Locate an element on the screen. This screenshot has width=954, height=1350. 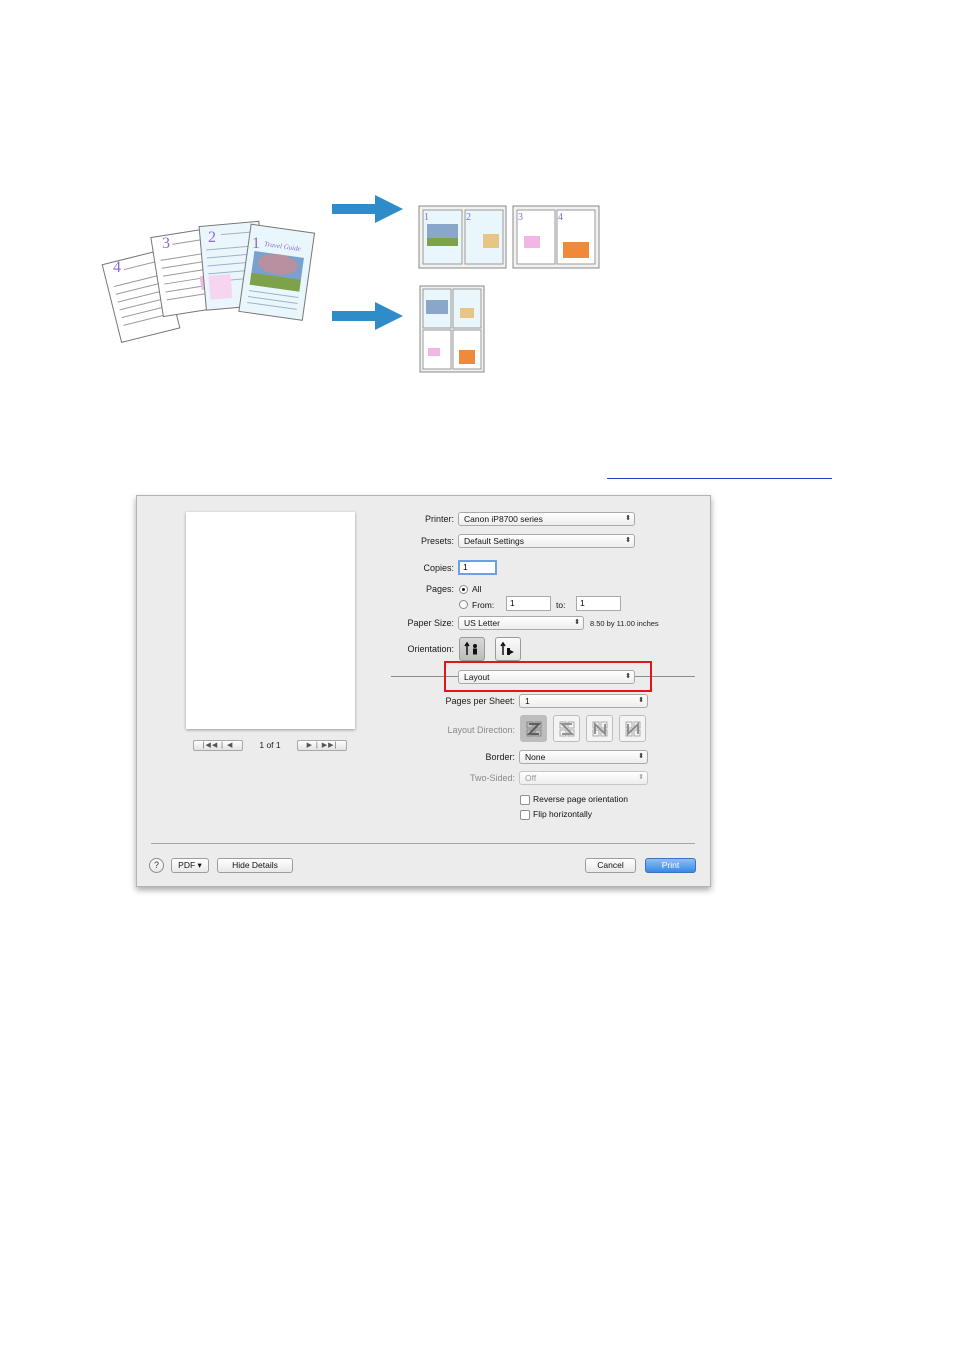
printer-popup: Canon iP8700 series ⬍ is located at coordinates (546, 519).